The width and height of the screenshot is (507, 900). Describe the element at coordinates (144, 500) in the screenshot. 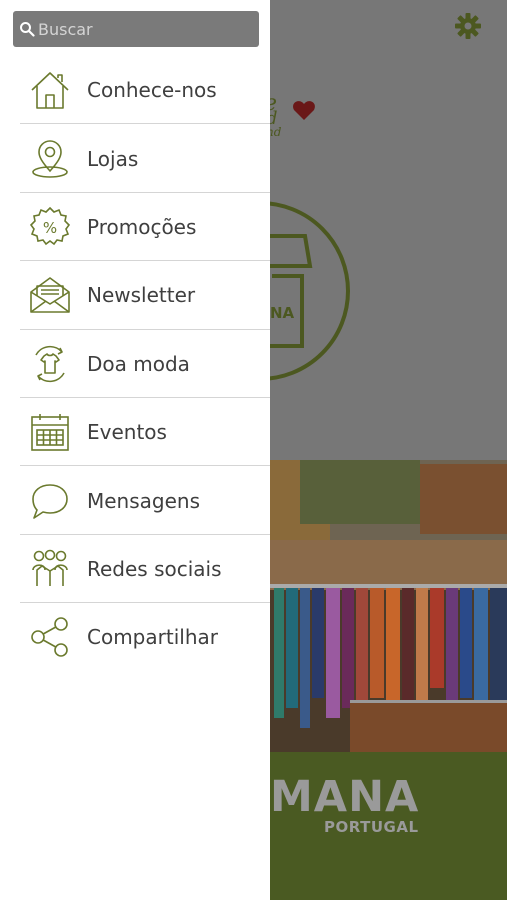

I see `menu-item-label: Mensagens` at that location.